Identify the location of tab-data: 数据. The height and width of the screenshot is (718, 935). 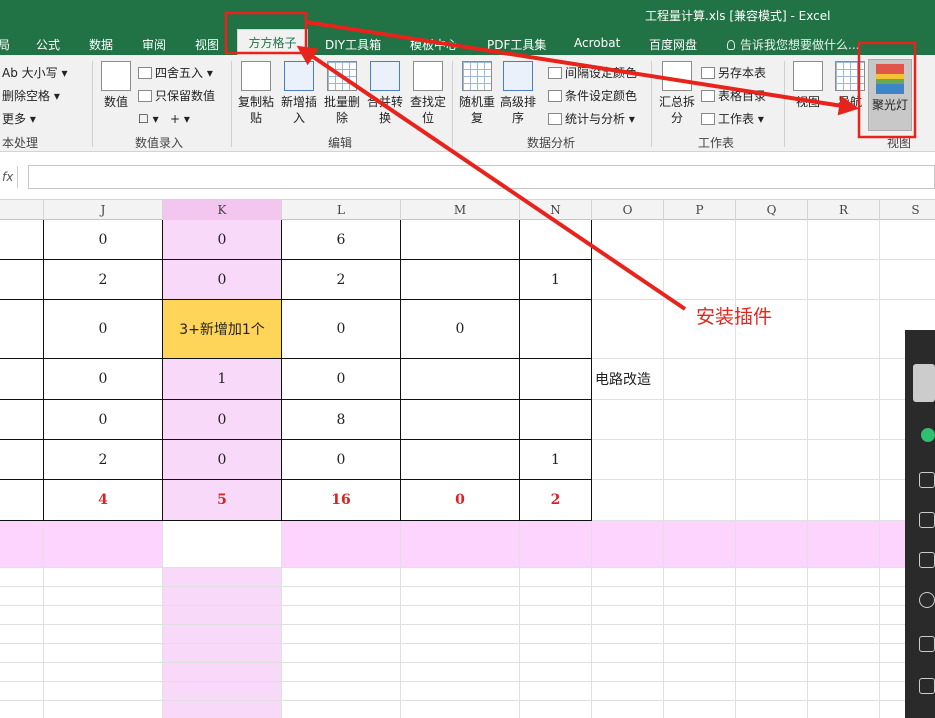
(101, 44).